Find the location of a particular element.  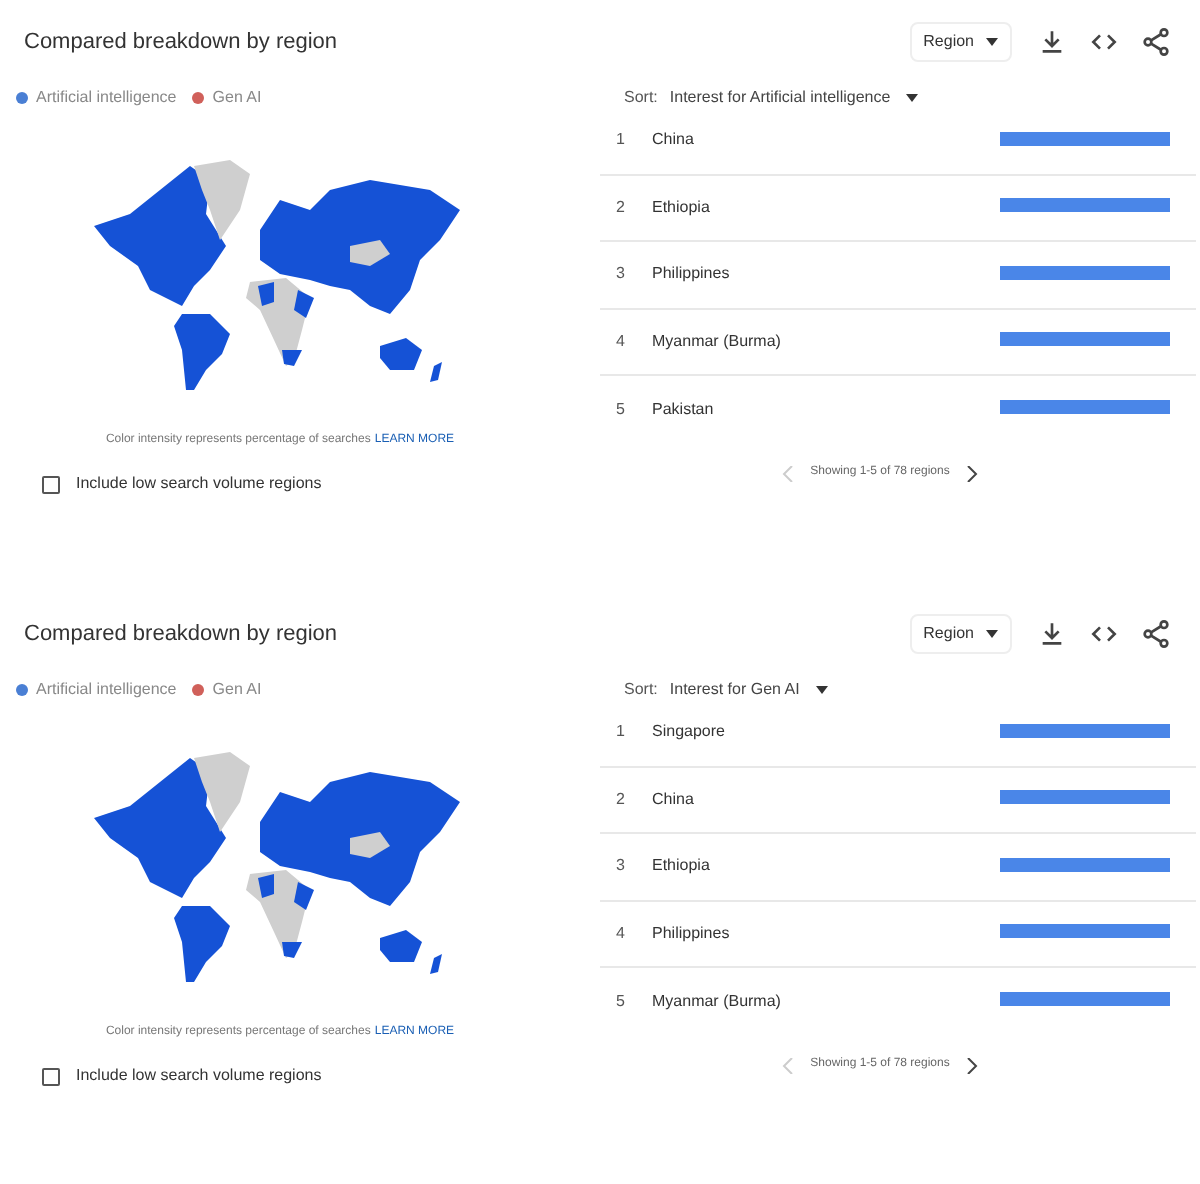

region-name: Singapore is located at coordinates (689, 732).